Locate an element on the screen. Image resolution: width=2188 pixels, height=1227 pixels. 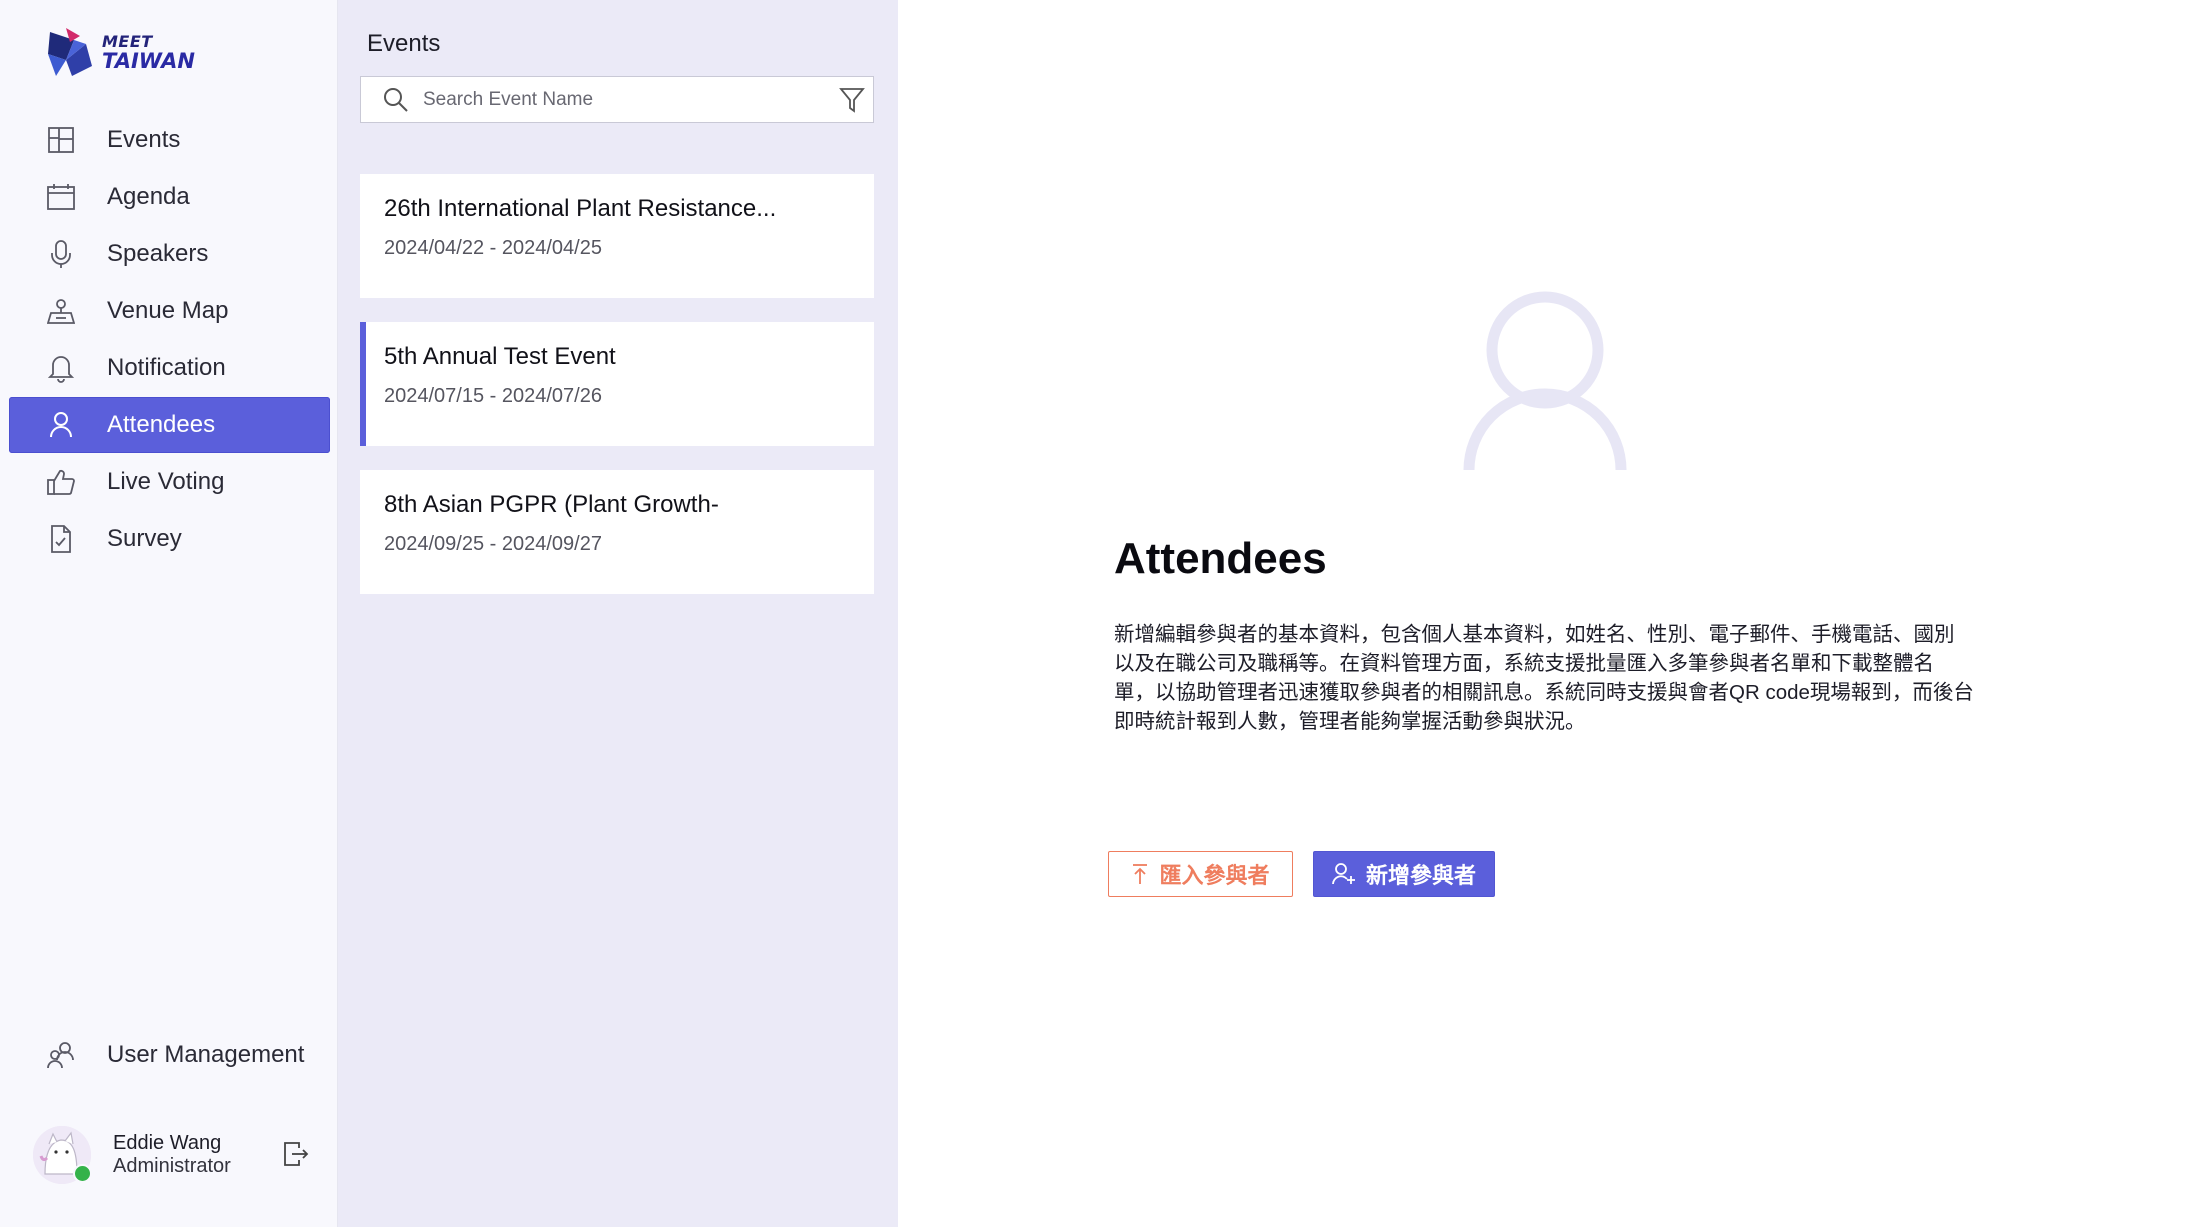
sidebar-item-notification: Notification is located at coordinates (169, 368).